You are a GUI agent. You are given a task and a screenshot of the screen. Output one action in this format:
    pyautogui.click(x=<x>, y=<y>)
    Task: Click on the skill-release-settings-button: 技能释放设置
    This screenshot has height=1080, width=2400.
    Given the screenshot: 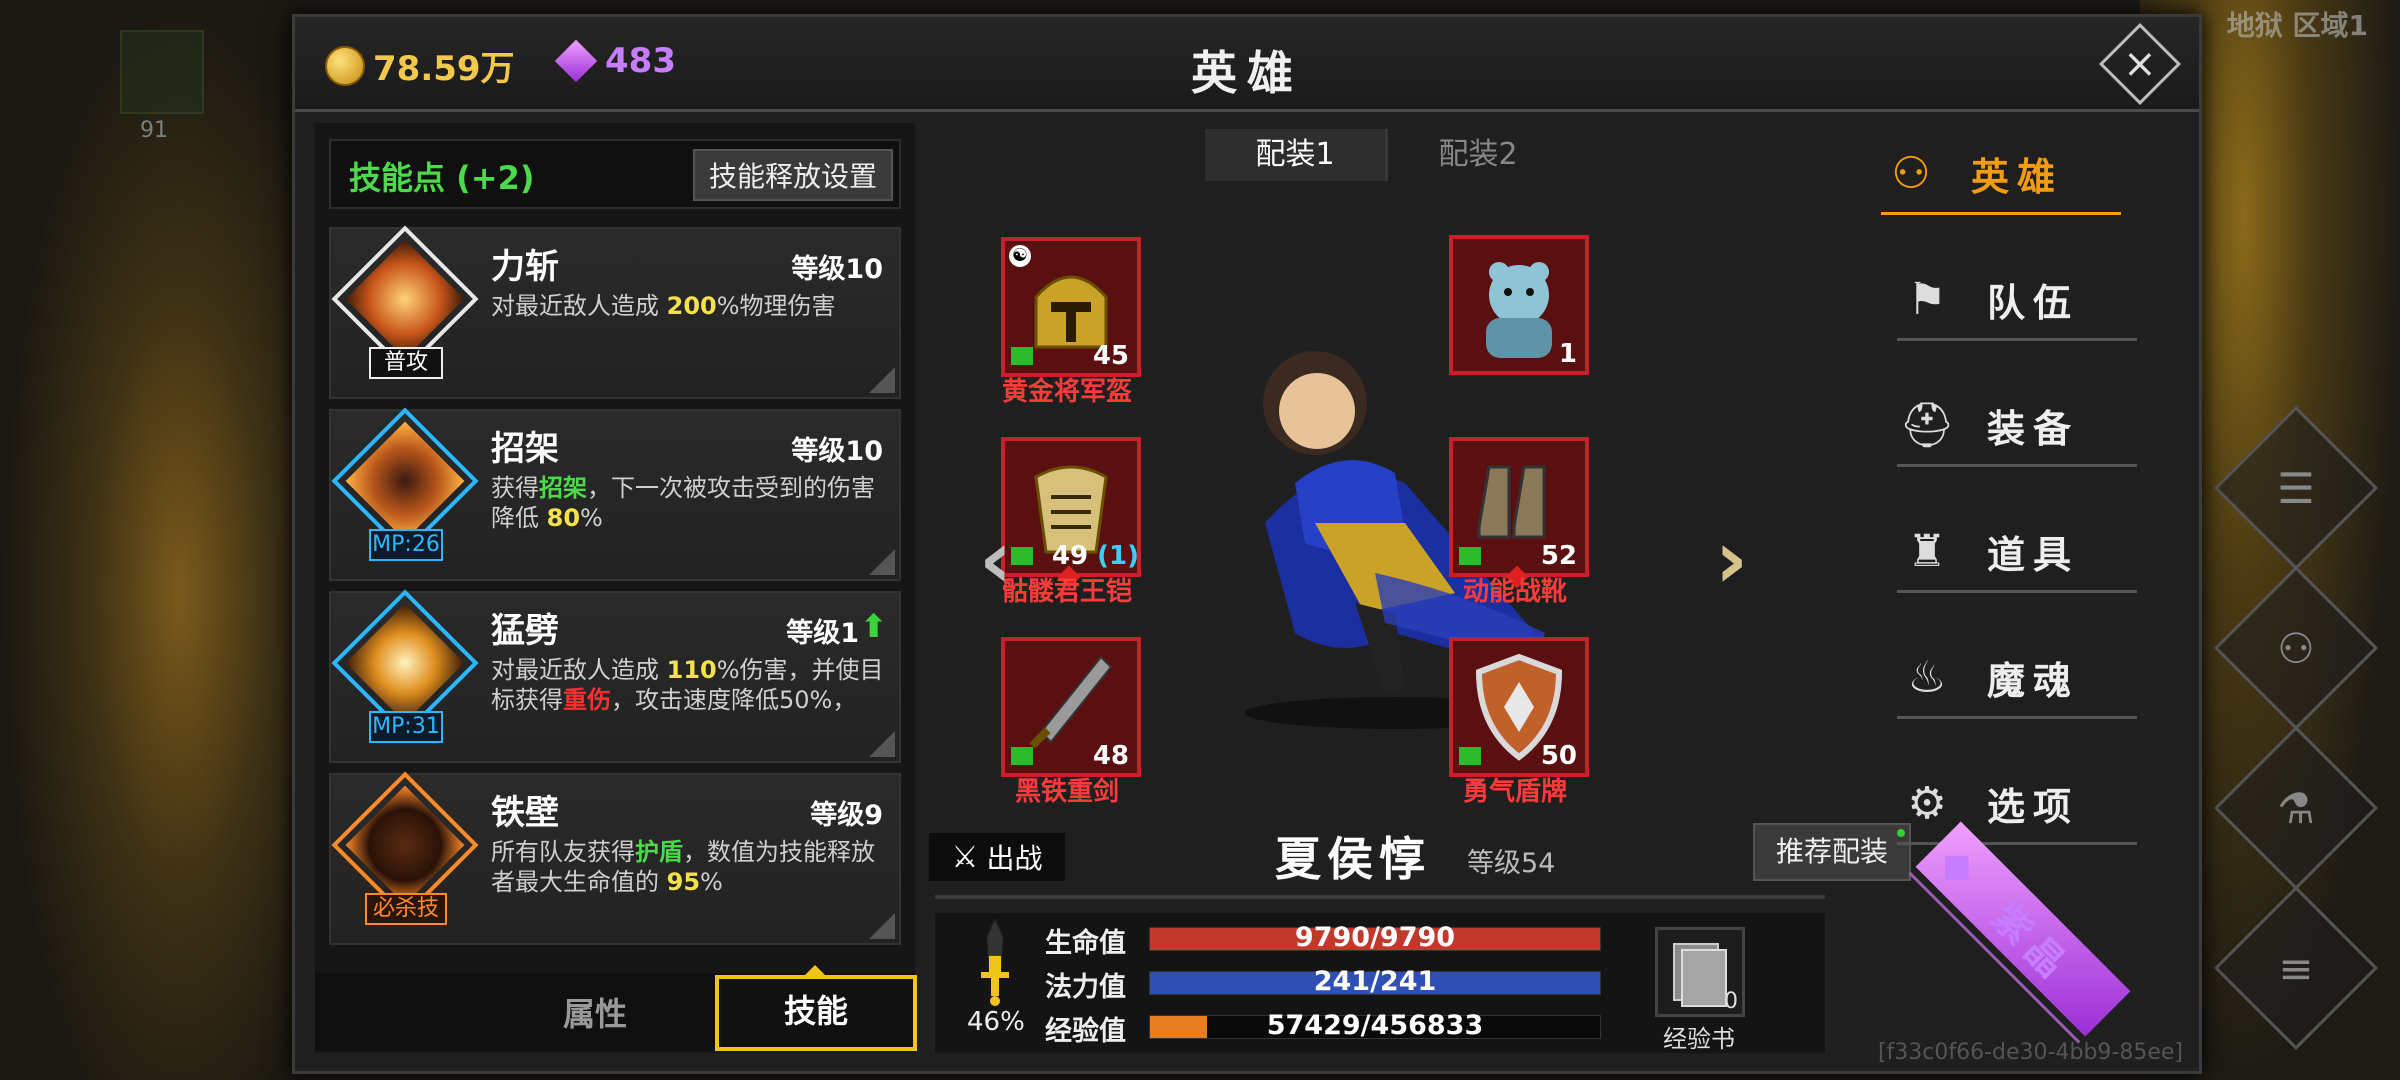 What is the action you would take?
    pyautogui.click(x=792, y=175)
    